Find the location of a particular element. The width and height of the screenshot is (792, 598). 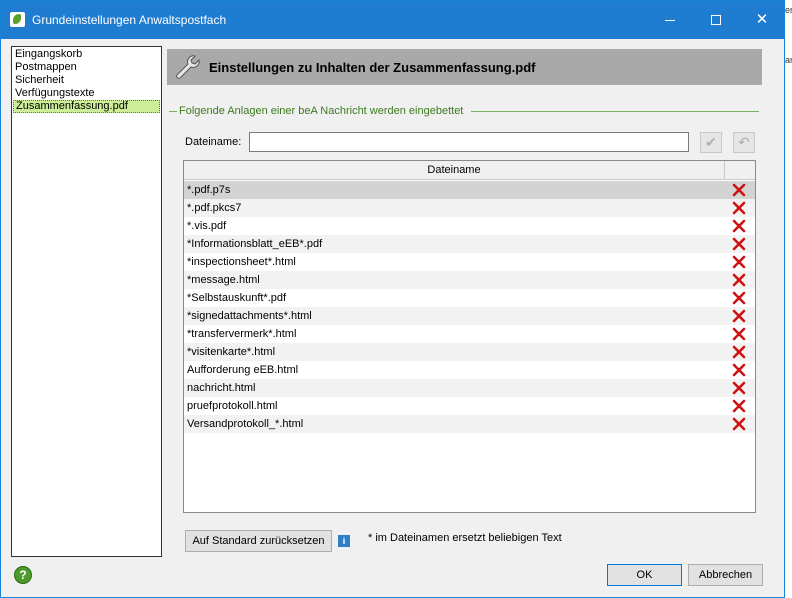

window-title: Grundeinstellungen Anwaltspostfach is located at coordinates (129, 20).